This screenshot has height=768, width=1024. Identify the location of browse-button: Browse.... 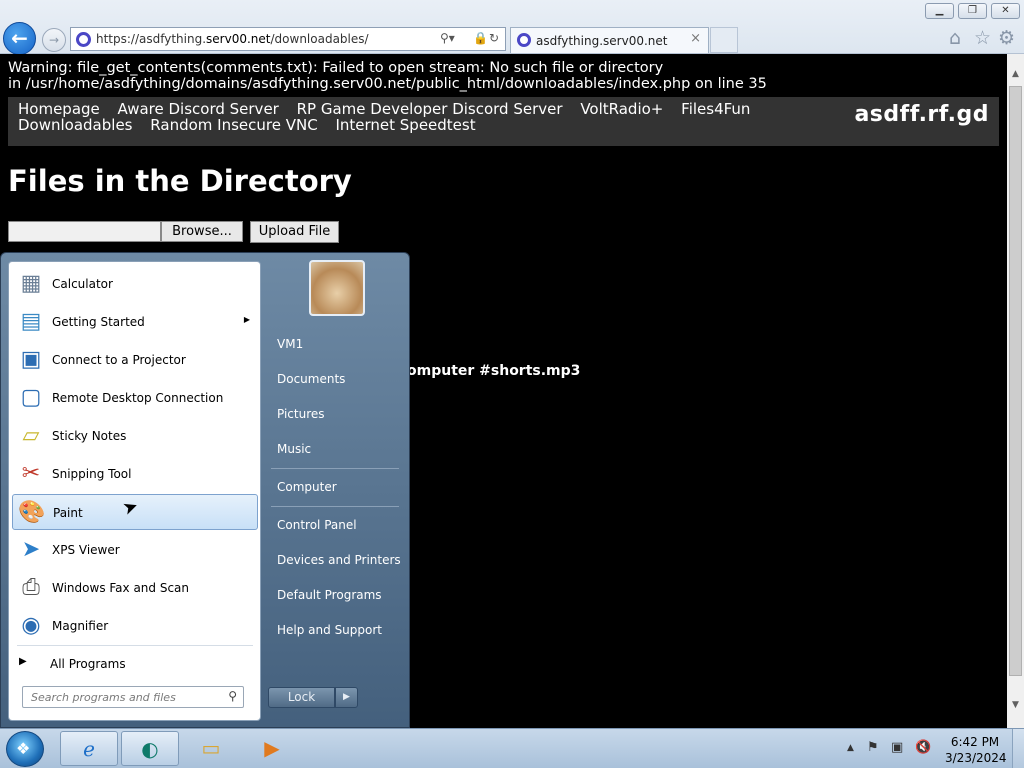
(202, 231).